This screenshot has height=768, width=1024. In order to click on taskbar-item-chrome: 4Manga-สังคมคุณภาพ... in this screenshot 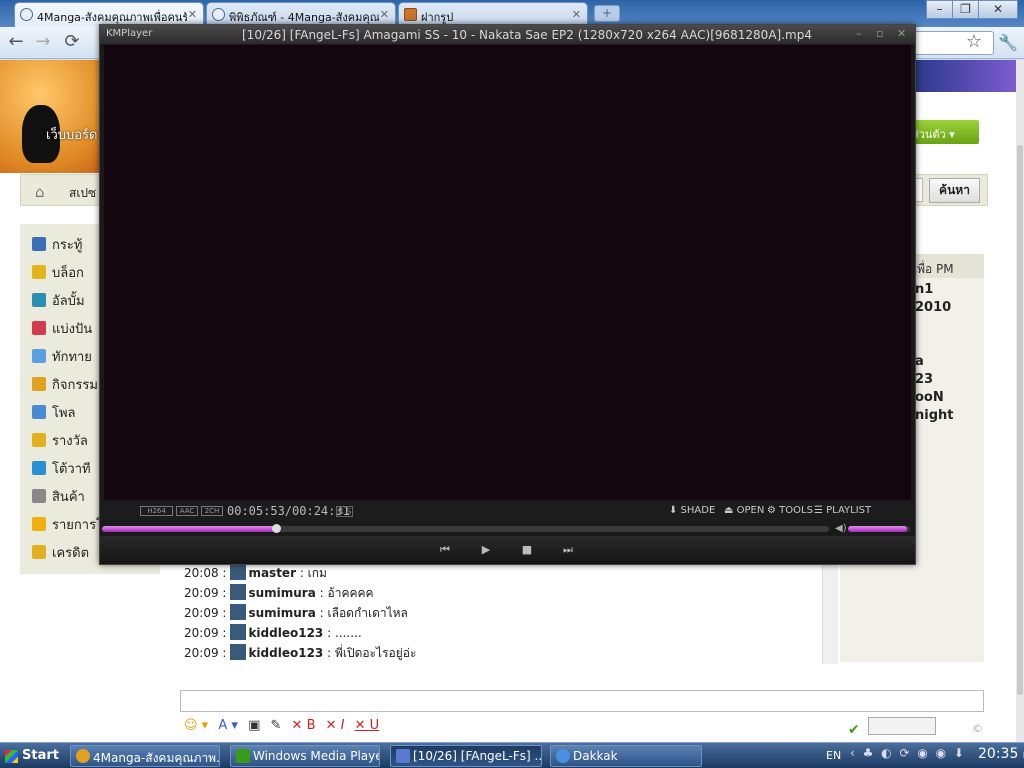, I will do `click(145, 756)`.